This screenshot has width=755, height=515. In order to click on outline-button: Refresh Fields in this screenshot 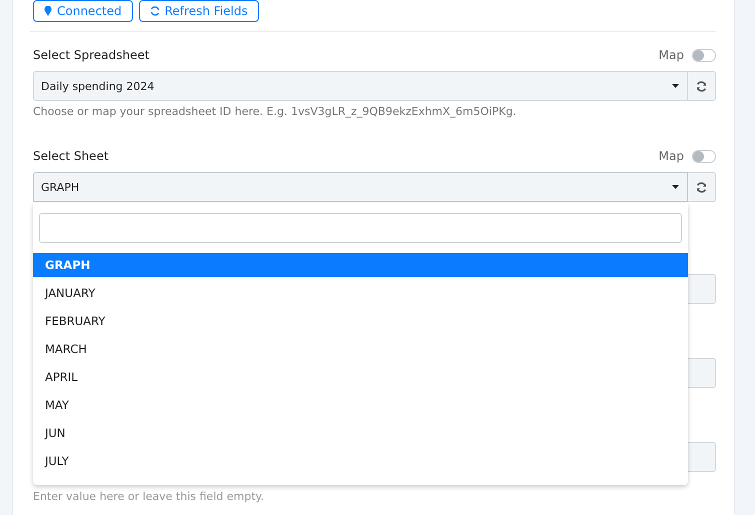, I will do `click(198, 11)`.